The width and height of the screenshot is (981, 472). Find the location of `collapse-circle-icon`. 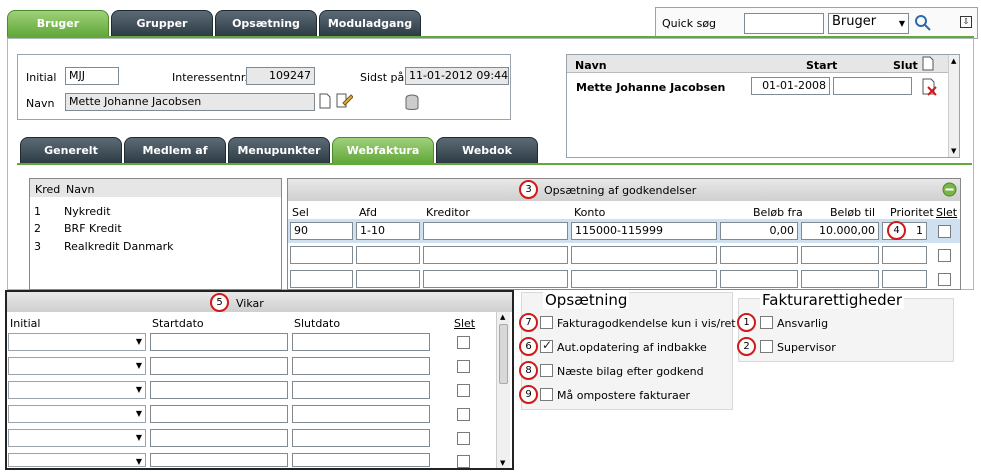

collapse-circle-icon is located at coordinates (949, 189).